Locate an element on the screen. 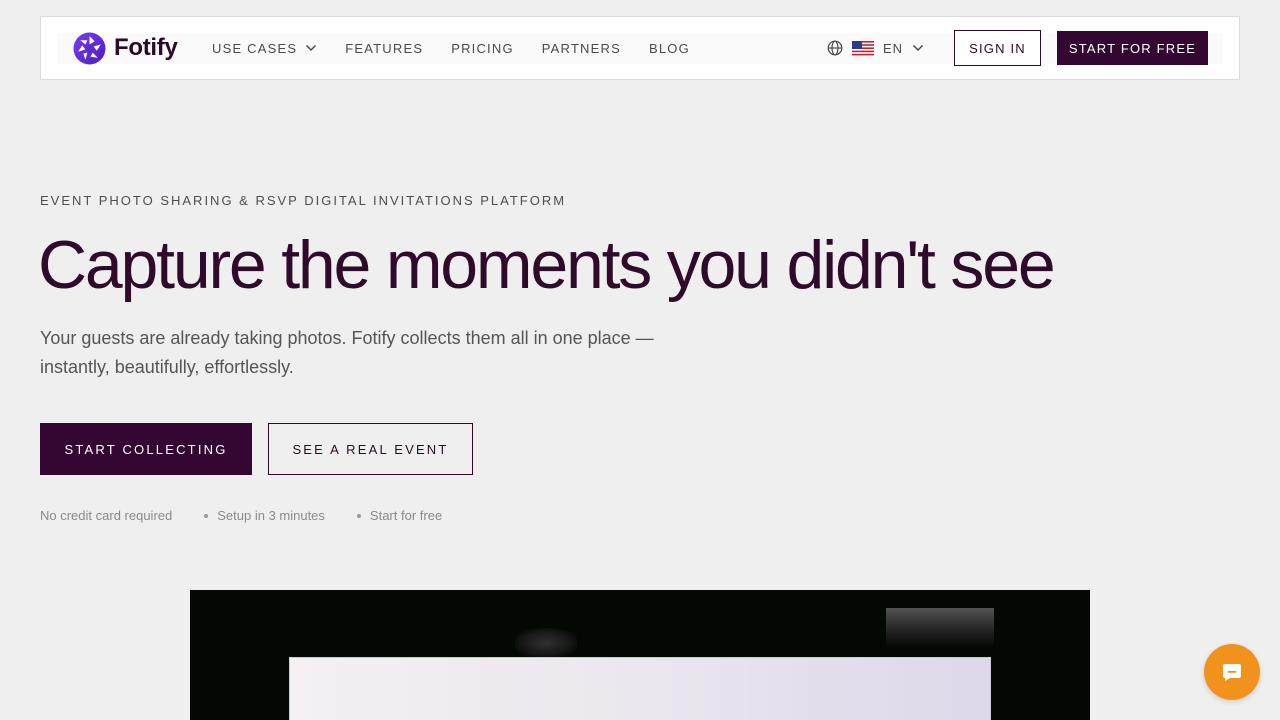 This screenshot has width=1280, height=720. nav-link-label: PARTNERS is located at coordinates (581, 48).